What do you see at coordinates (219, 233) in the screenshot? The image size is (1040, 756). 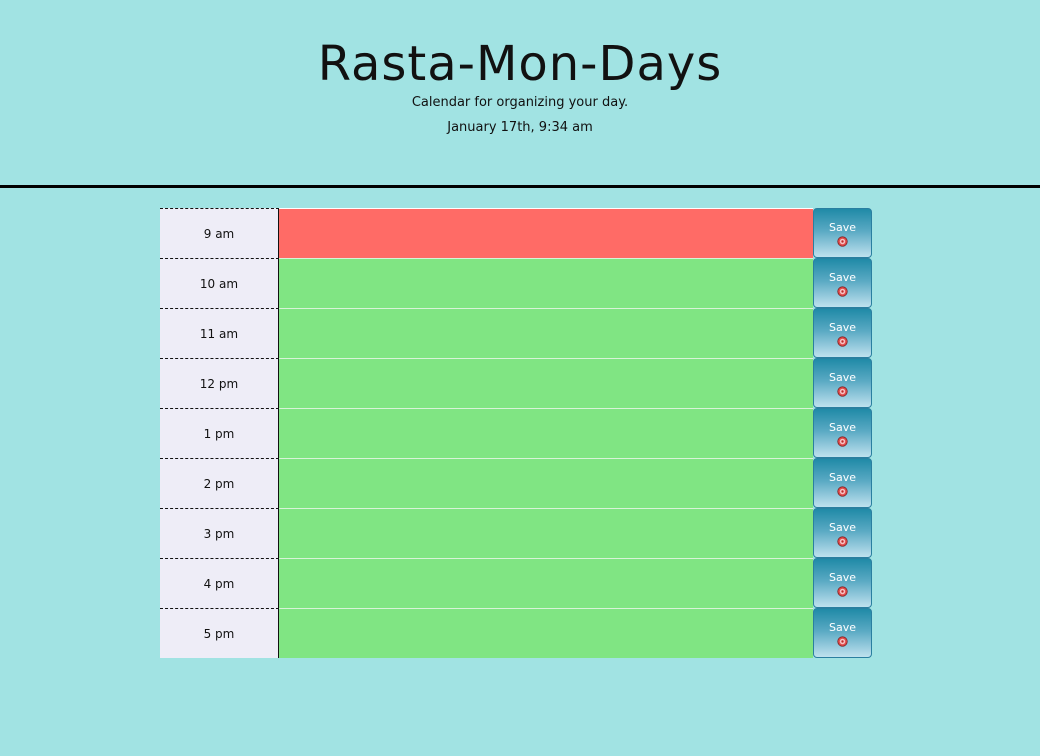 I see `hour-label: 9 am` at bounding box center [219, 233].